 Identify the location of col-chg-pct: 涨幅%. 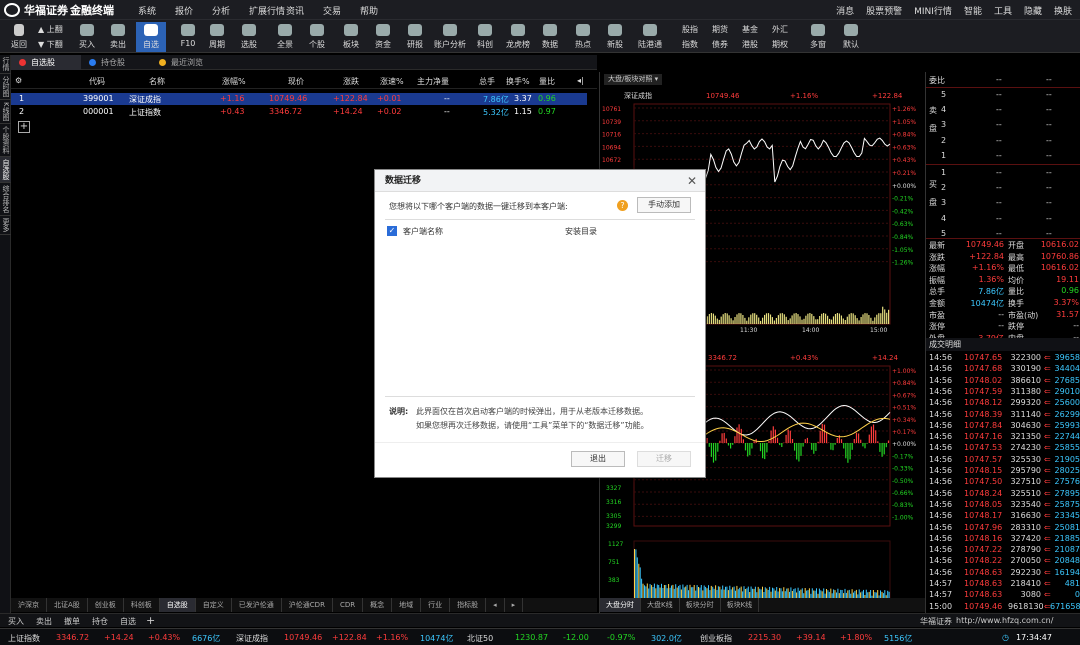
(234, 81).